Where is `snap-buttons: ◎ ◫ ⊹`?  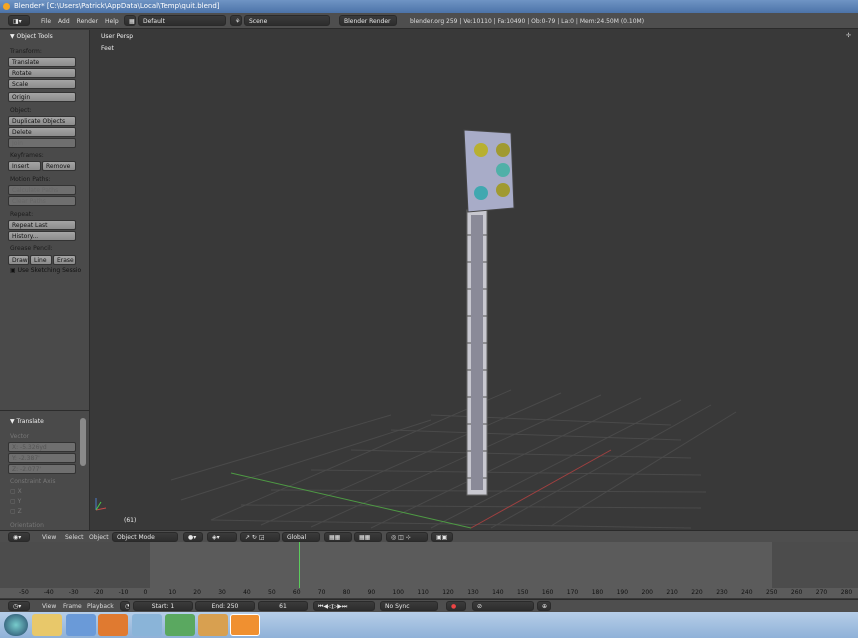 snap-buttons: ◎ ◫ ⊹ is located at coordinates (407, 537).